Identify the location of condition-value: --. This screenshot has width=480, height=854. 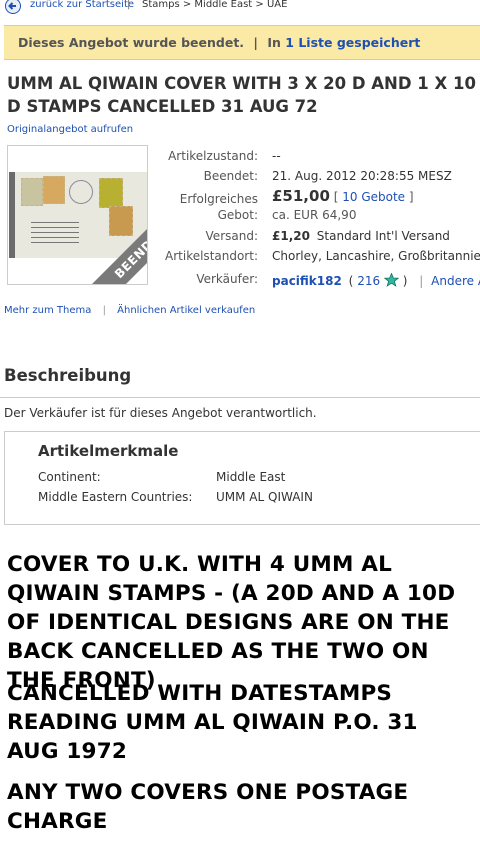
(276, 156).